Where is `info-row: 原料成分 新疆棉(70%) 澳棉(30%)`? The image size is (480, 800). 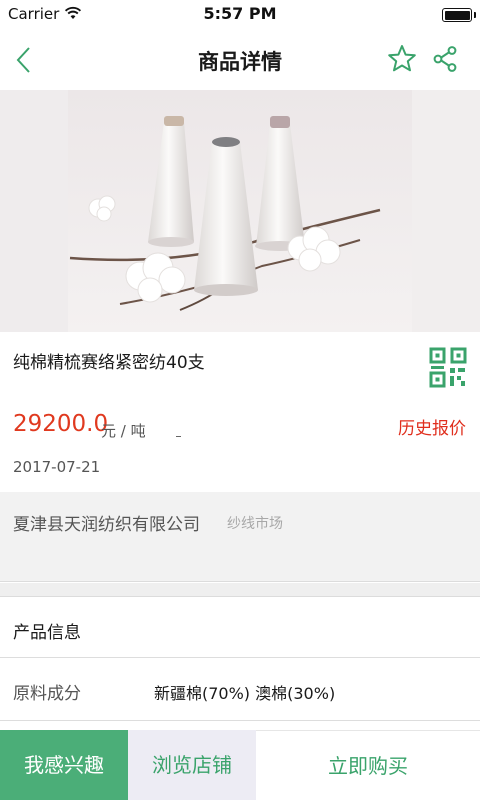 info-row: 原料成分 新疆棉(70%) 澳棉(30%) is located at coordinates (240, 690).